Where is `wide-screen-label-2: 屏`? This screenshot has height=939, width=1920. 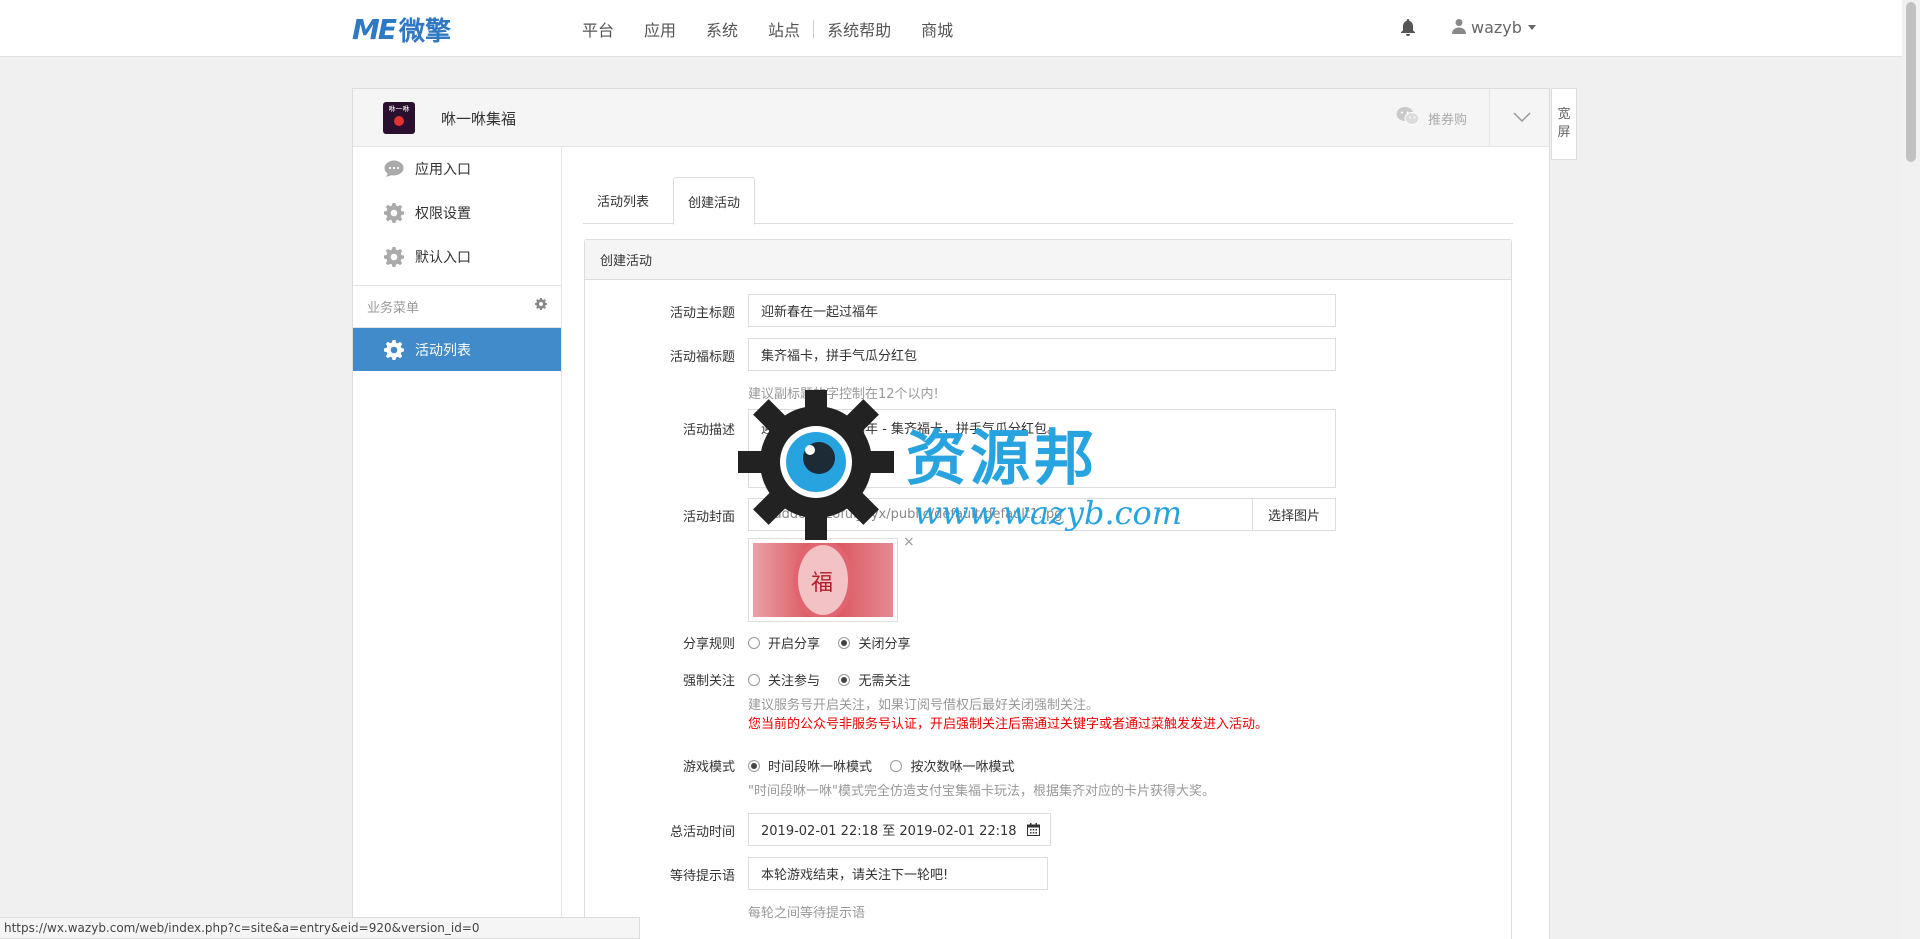
wide-screen-label-2: 屏 is located at coordinates (1564, 132).